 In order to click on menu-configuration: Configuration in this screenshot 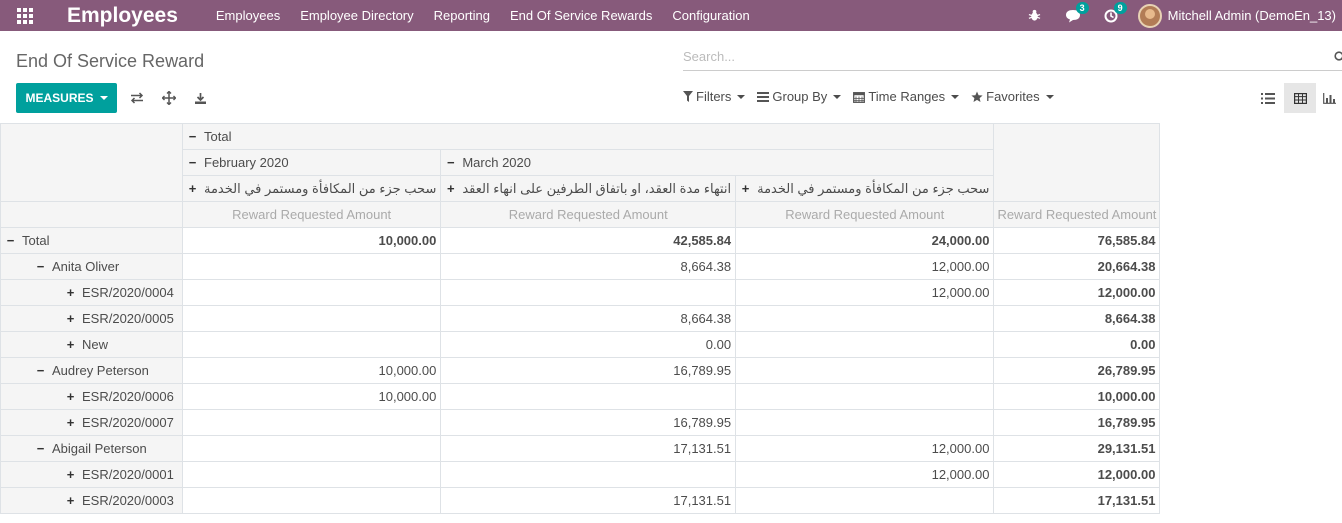, I will do `click(710, 15)`.